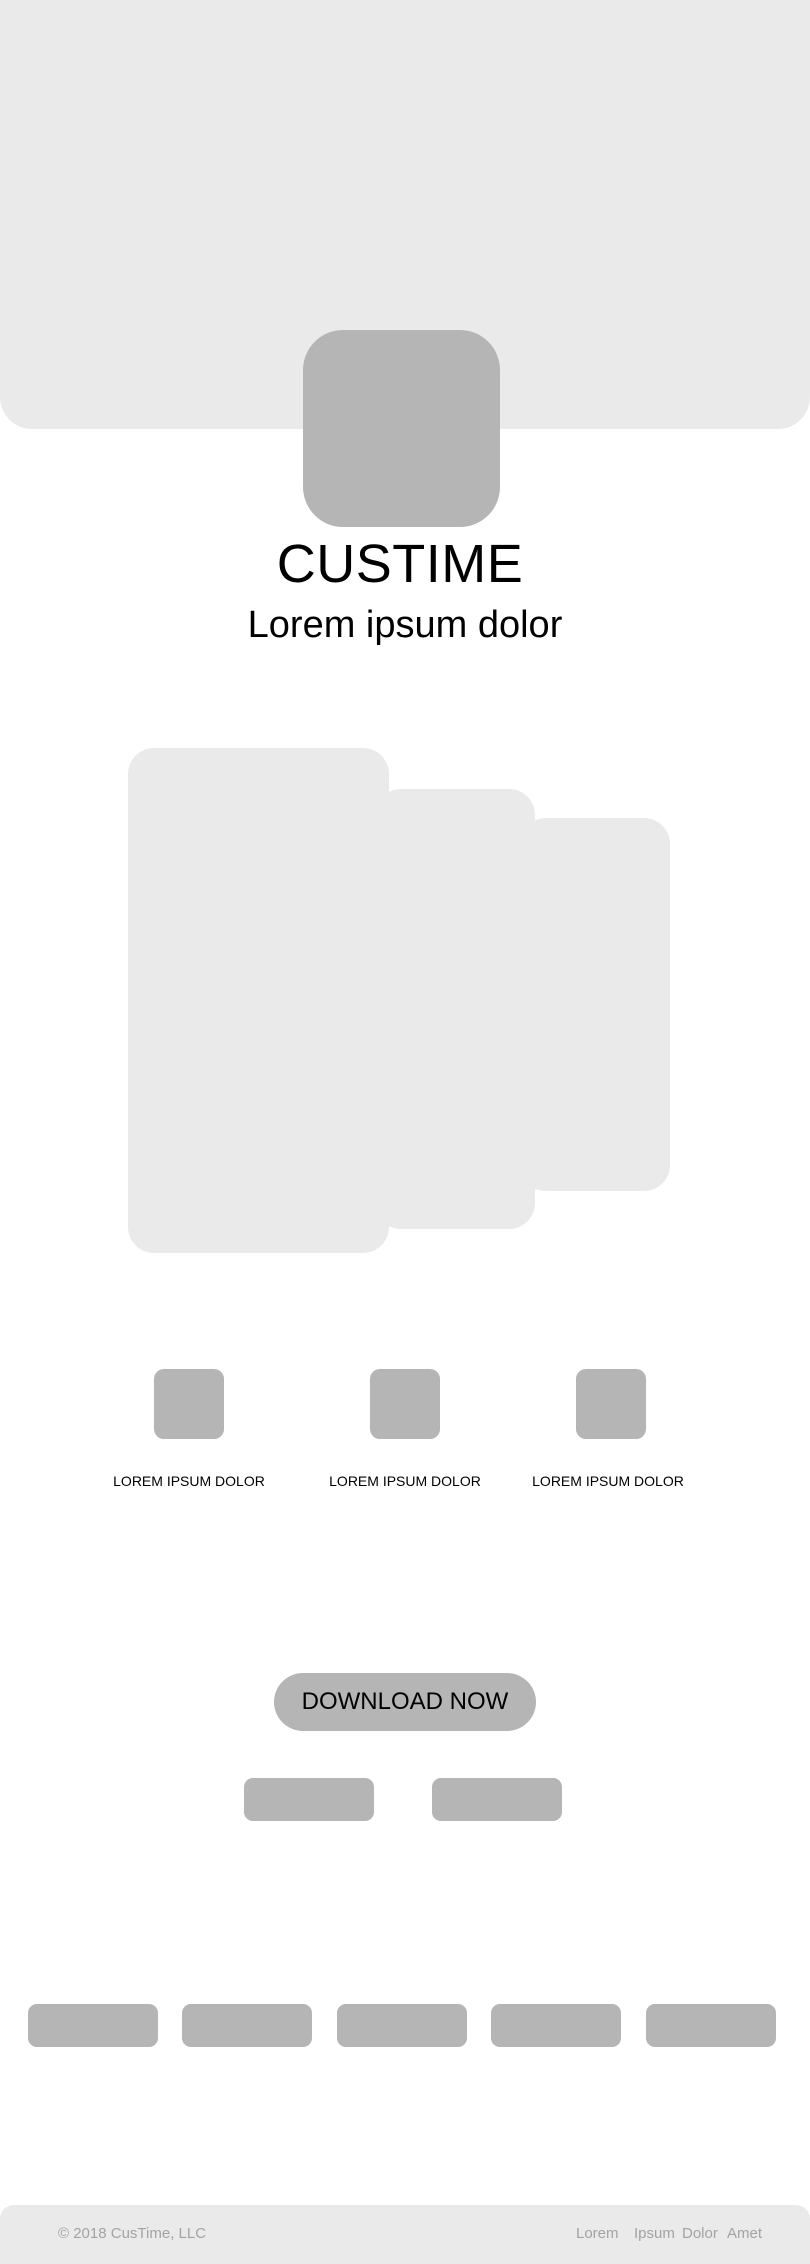 The width and height of the screenshot is (810, 2264). Describe the element at coordinates (744, 2233) in the screenshot. I see `footer-link-amet: Amet` at that location.